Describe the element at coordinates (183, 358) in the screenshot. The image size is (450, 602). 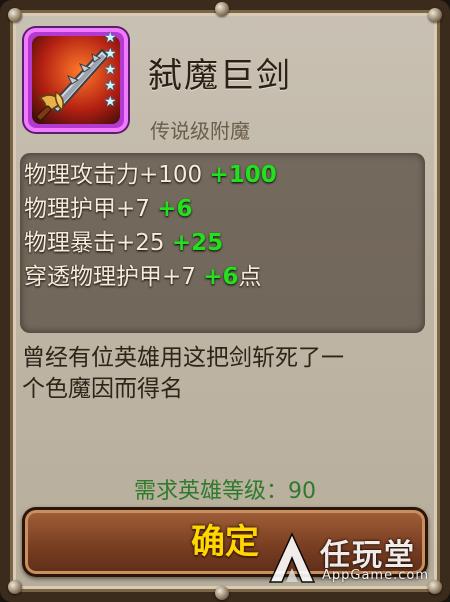
I see `description-line: 曾经有位英雄用这把剑斩死了一` at that location.